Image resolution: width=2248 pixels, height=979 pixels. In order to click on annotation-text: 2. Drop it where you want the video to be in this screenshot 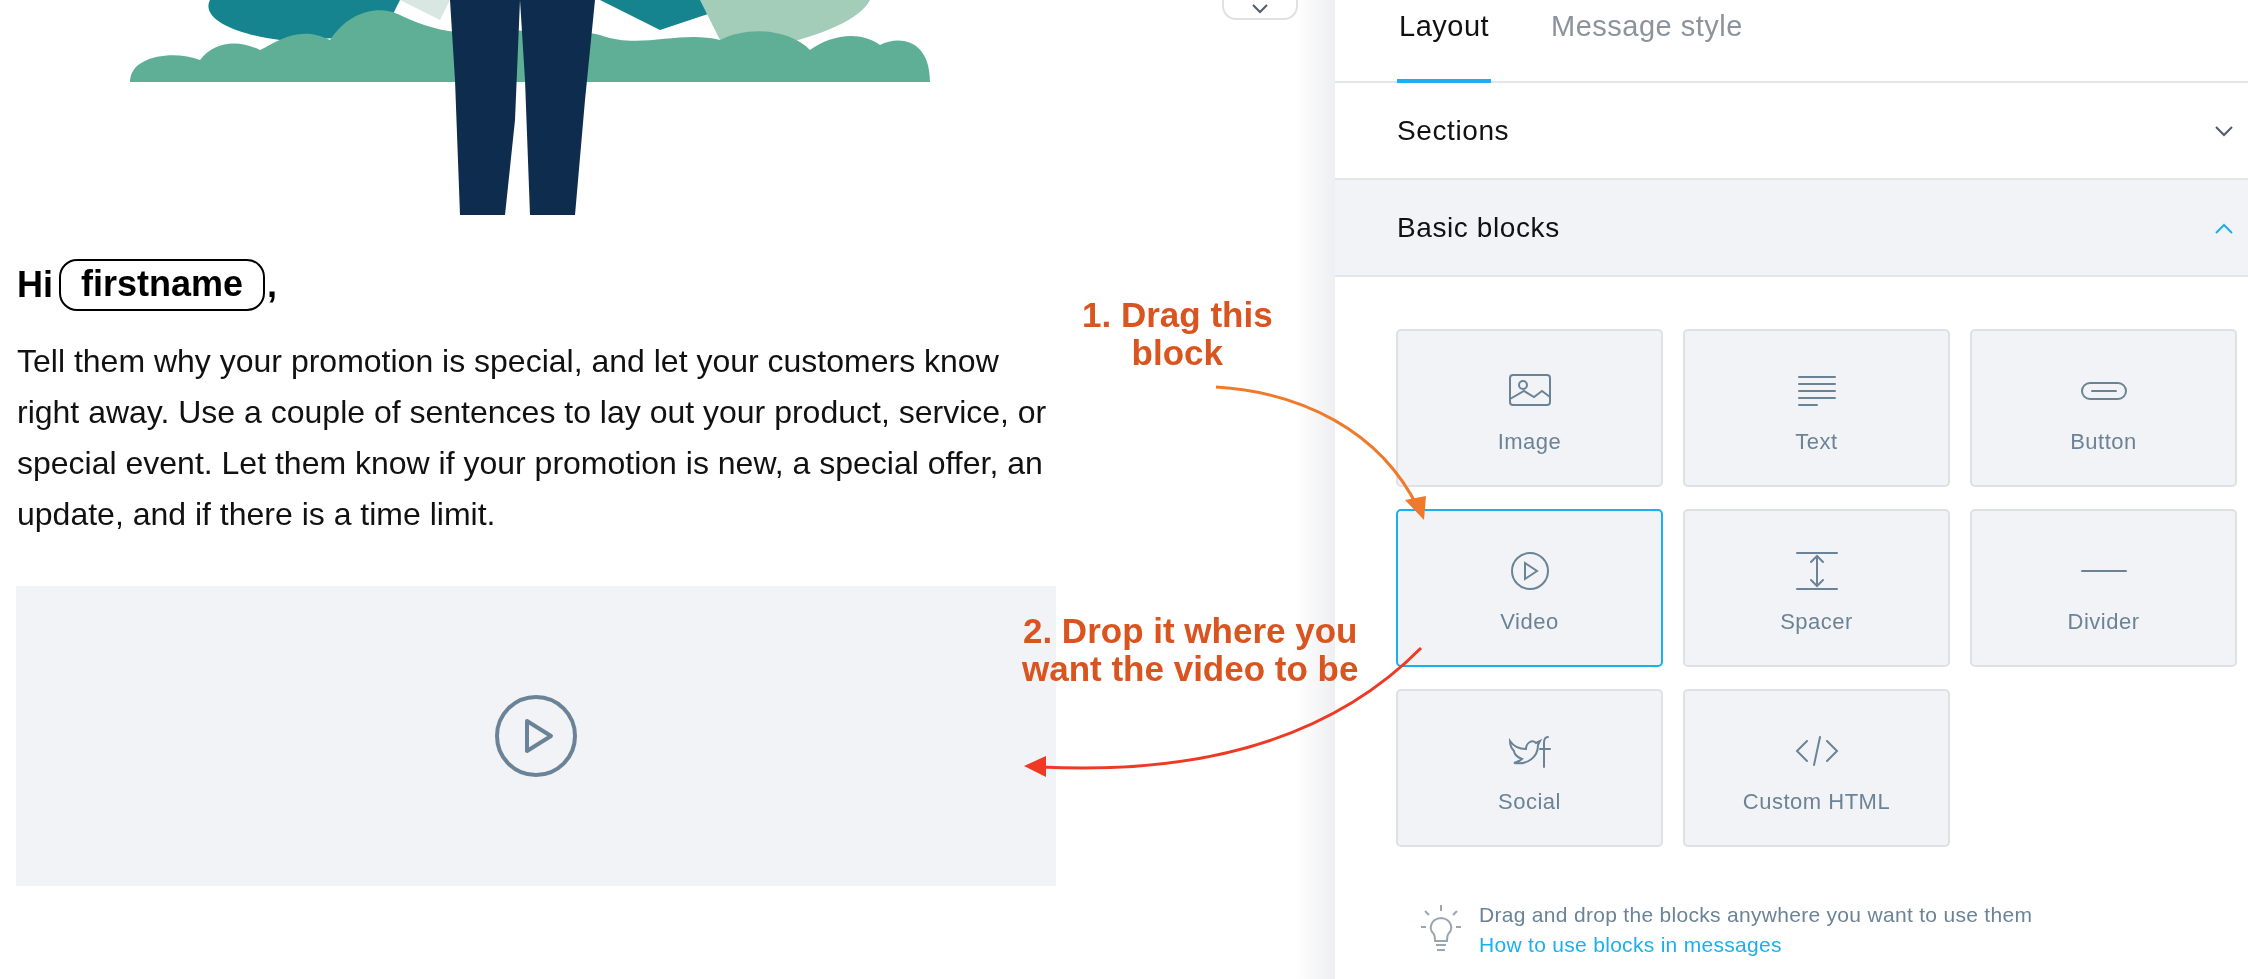, I will do `click(1190, 650)`.